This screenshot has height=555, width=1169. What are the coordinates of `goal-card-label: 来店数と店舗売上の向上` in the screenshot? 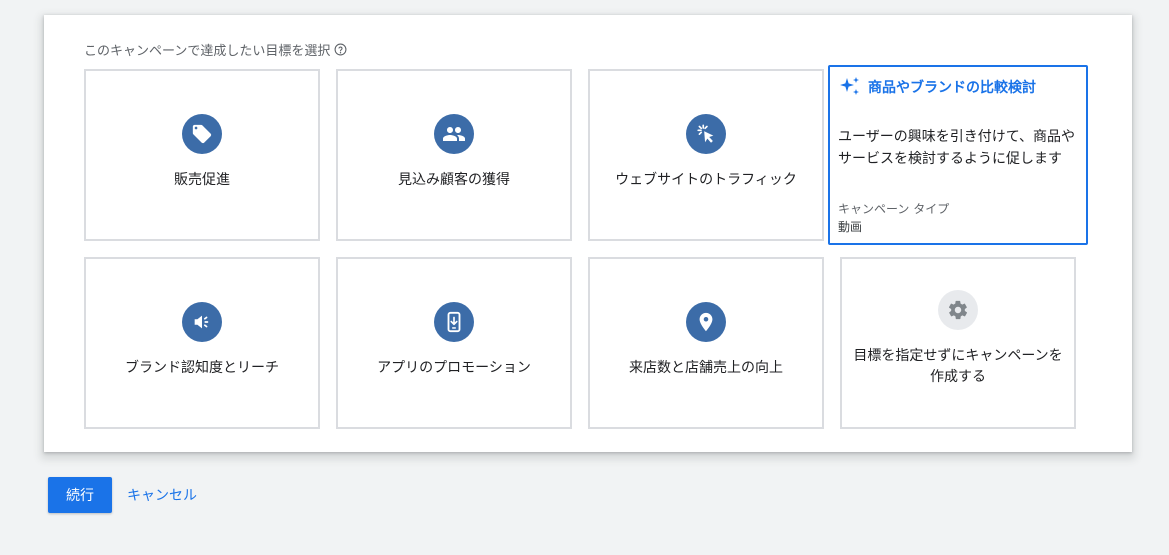 It's located at (706, 368).